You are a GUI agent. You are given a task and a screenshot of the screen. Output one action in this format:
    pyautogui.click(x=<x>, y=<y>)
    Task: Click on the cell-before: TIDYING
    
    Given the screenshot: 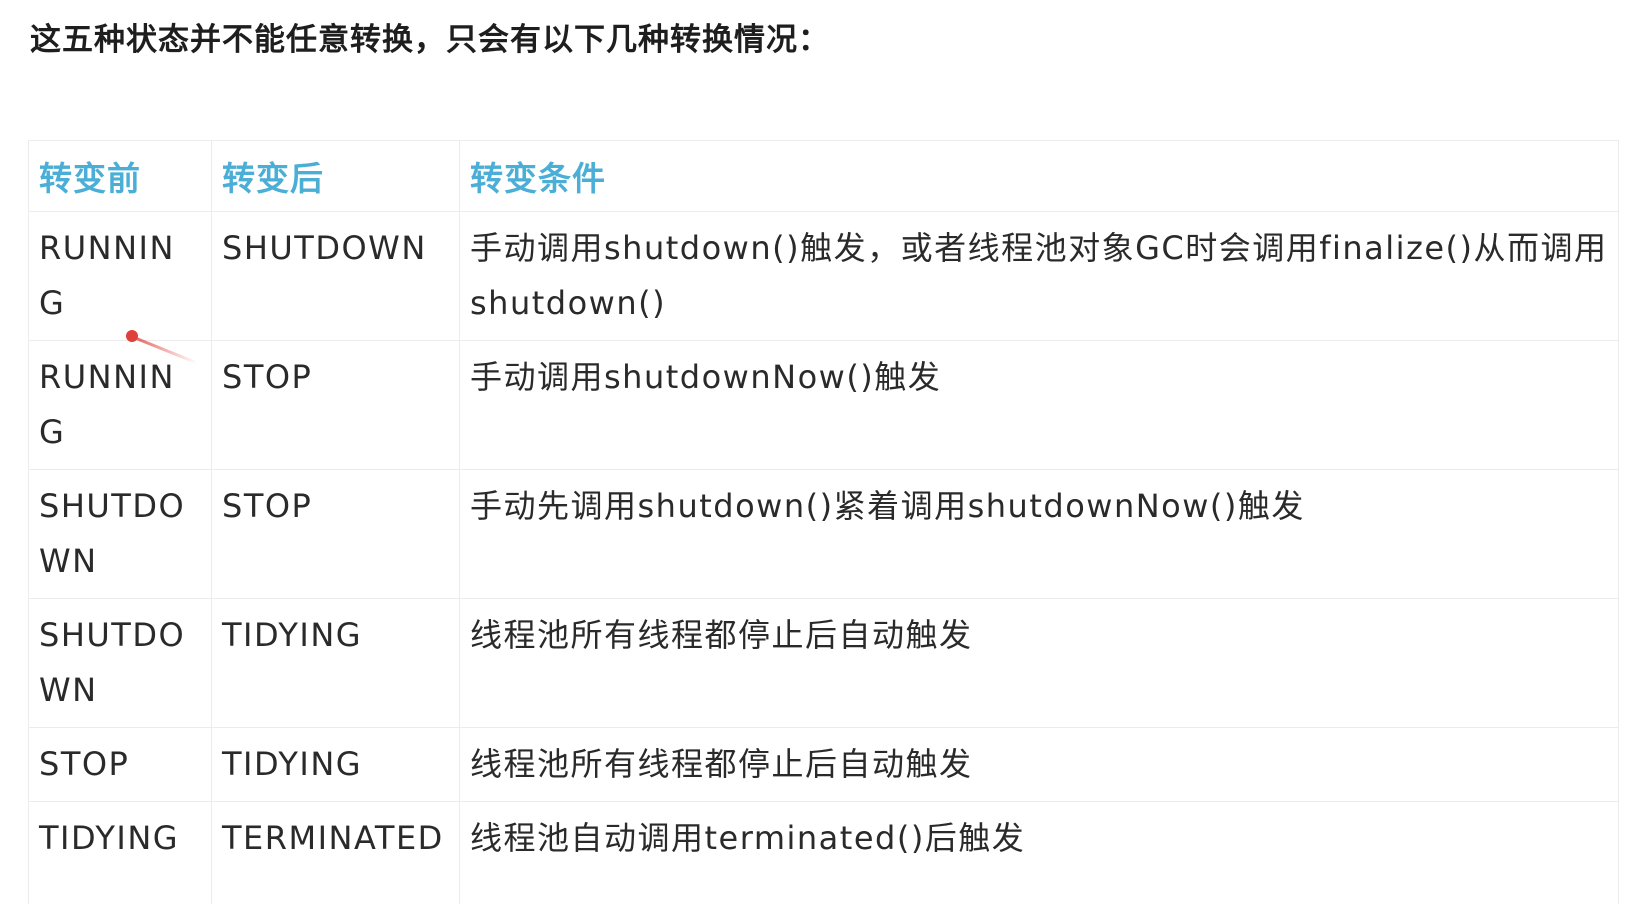 What is the action you would take?
    pyautogui.click(x=120, y=852)
    